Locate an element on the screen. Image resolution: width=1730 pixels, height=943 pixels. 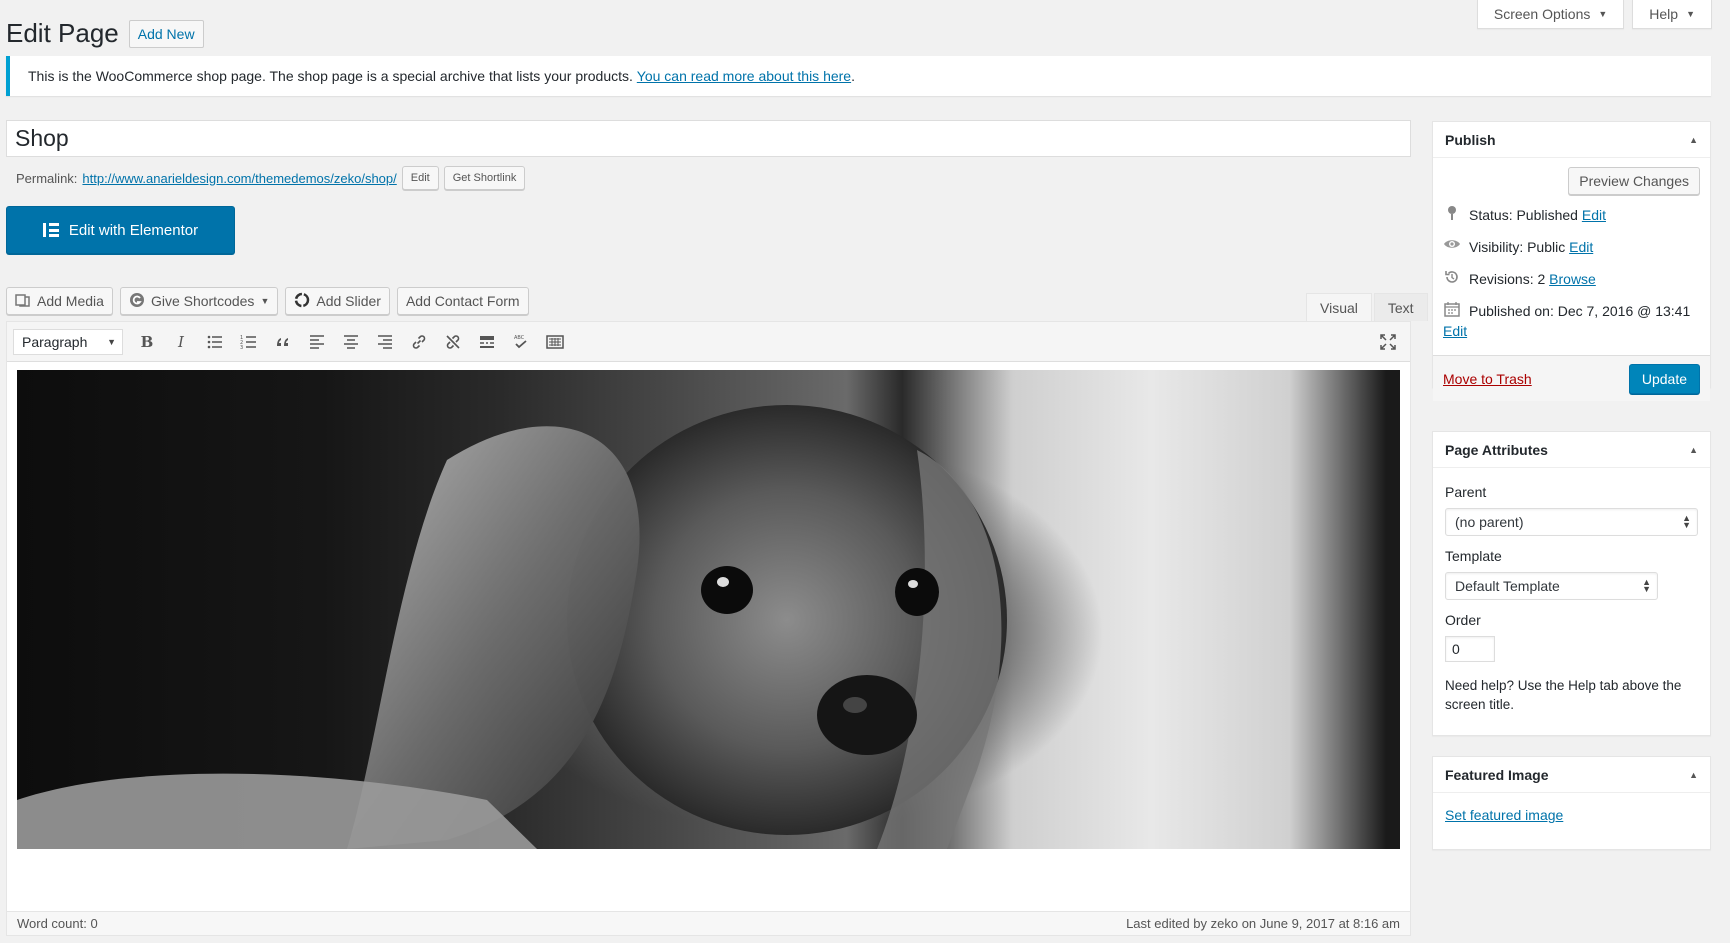
publish-box-header: Publish ▲ is located at coordinates (1571, 140).